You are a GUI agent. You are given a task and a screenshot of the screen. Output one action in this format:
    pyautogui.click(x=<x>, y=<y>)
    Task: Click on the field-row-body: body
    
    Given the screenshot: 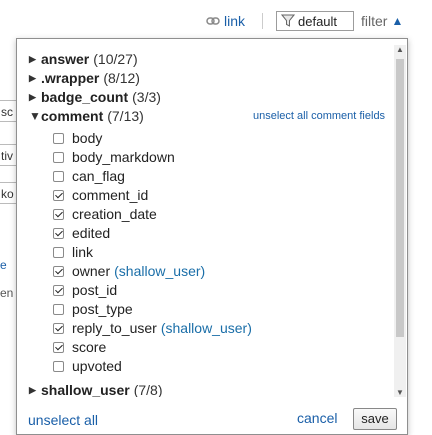 What is the action you would take?
    pyautogui.click(x=77, y=138)
    